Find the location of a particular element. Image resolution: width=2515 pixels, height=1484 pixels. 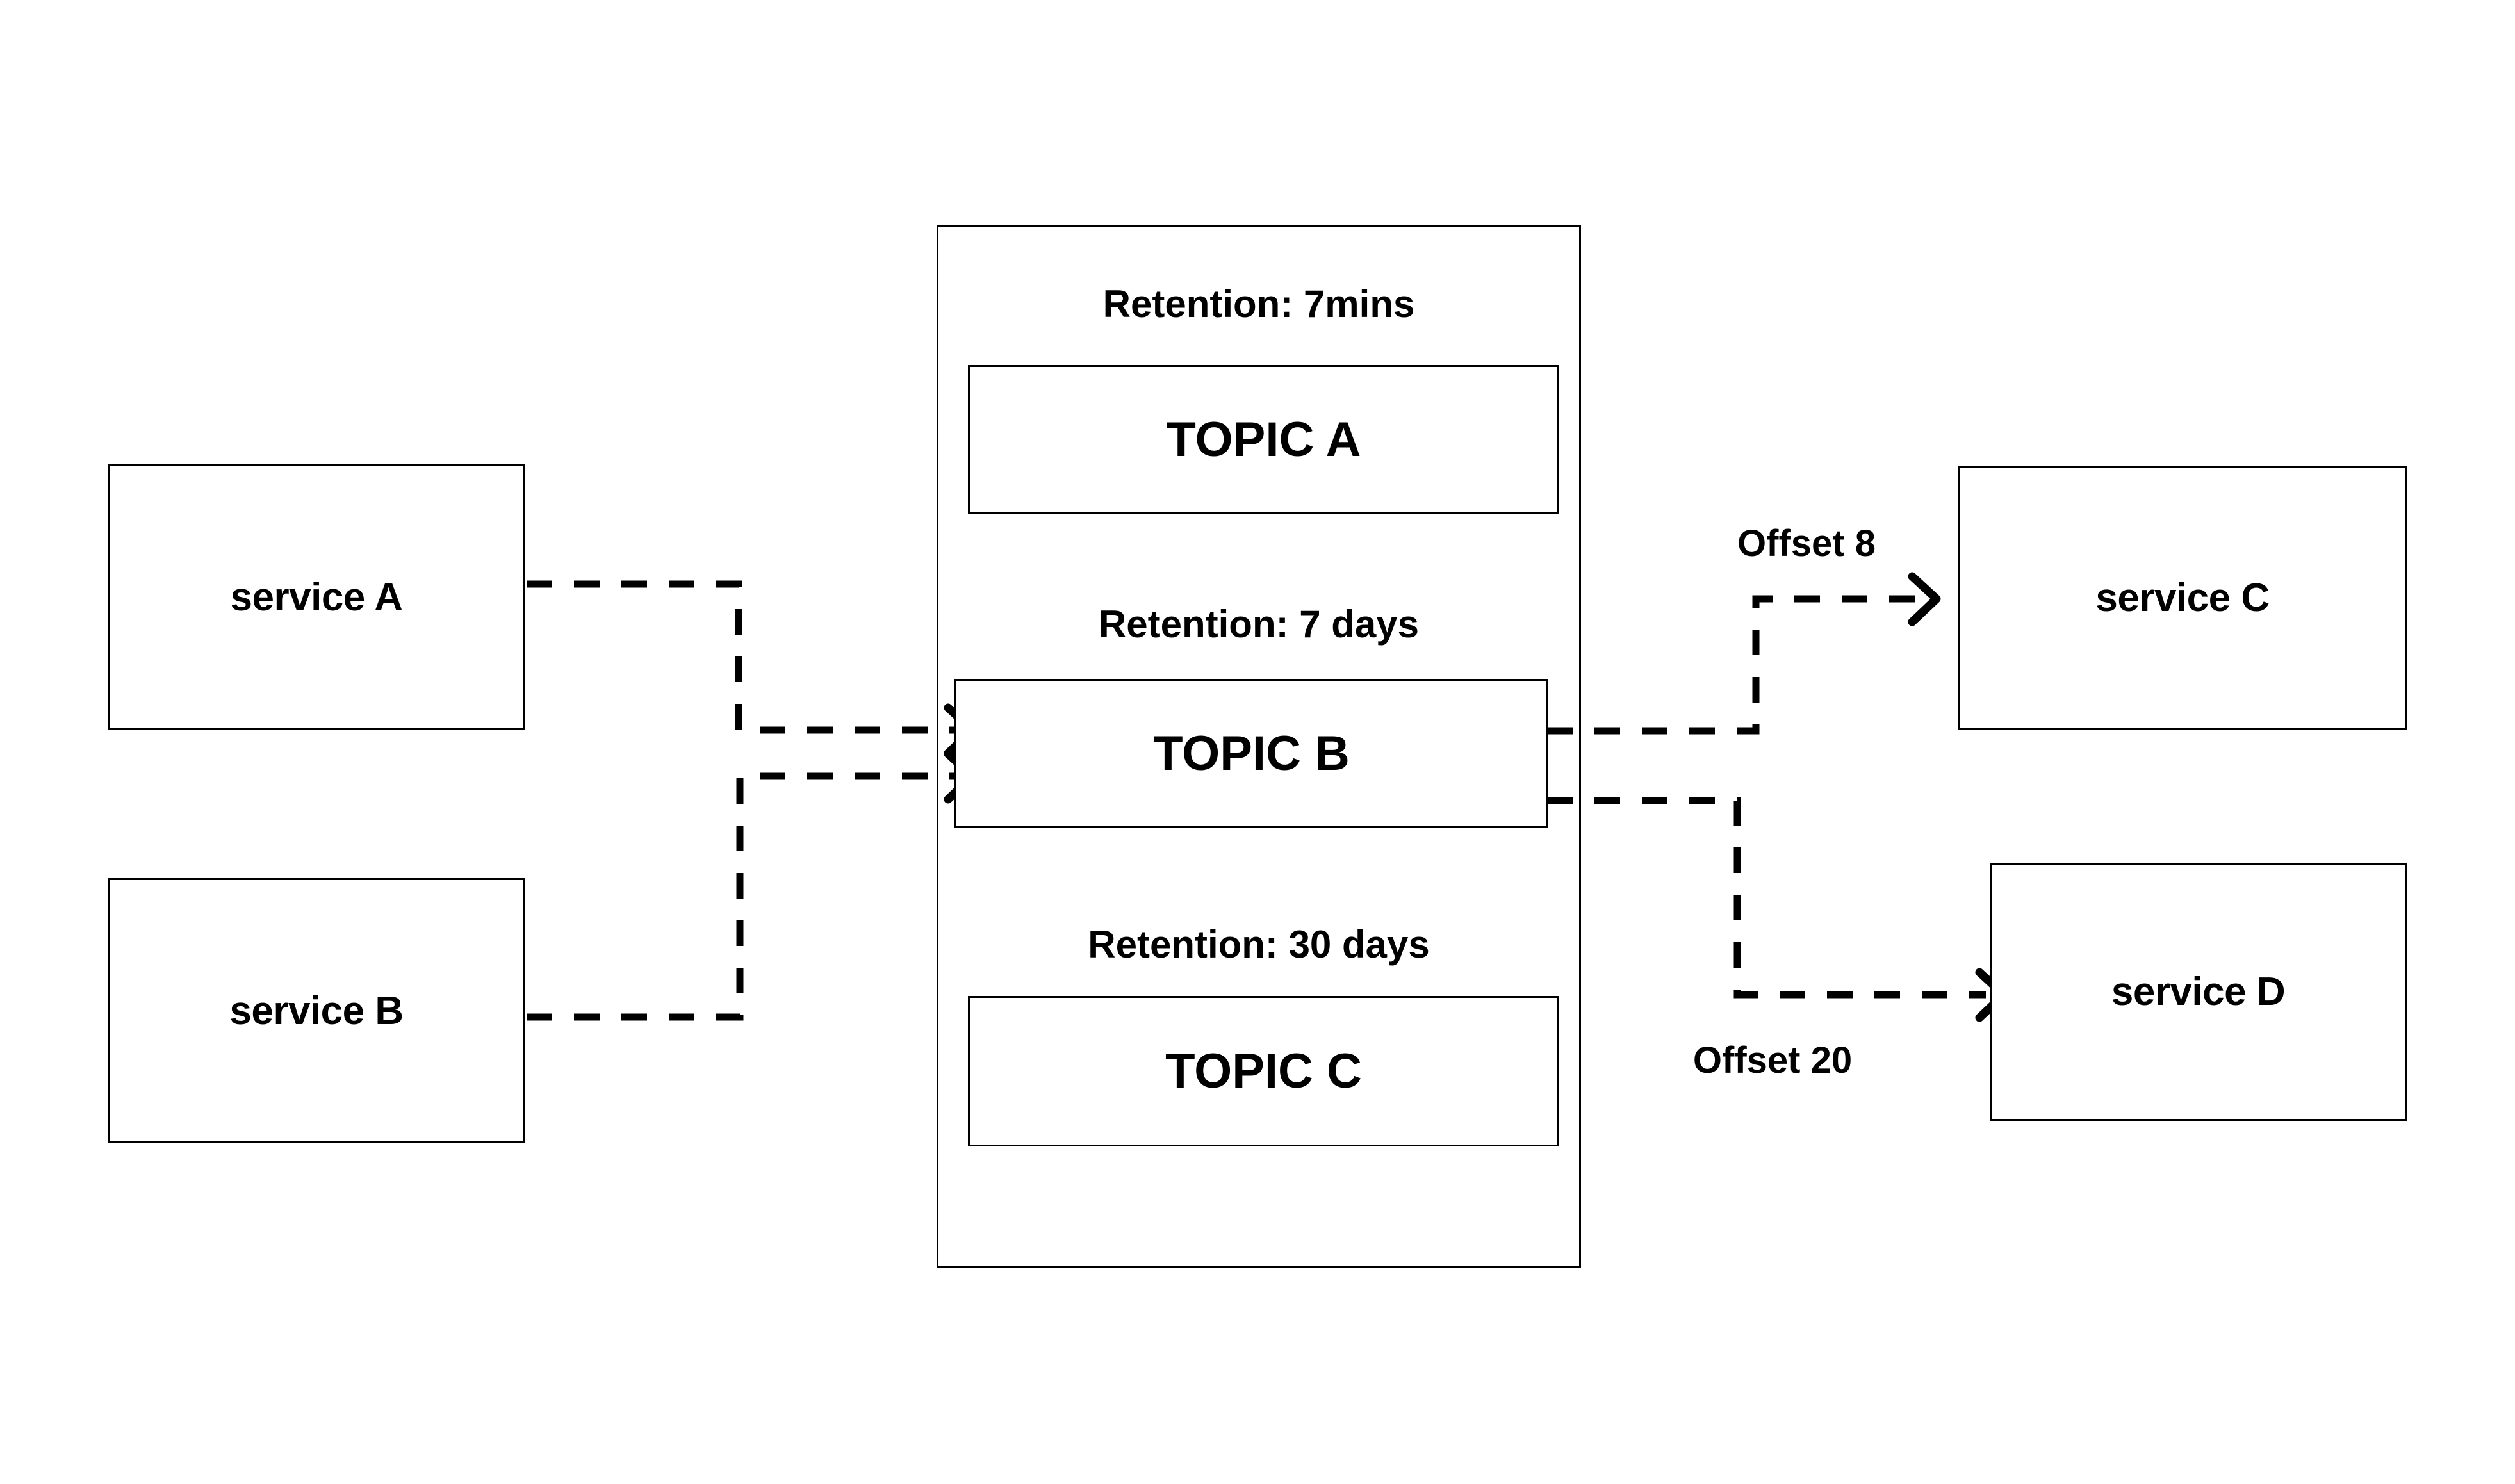

service-a-label: service A is located at coordinates (317, 597).